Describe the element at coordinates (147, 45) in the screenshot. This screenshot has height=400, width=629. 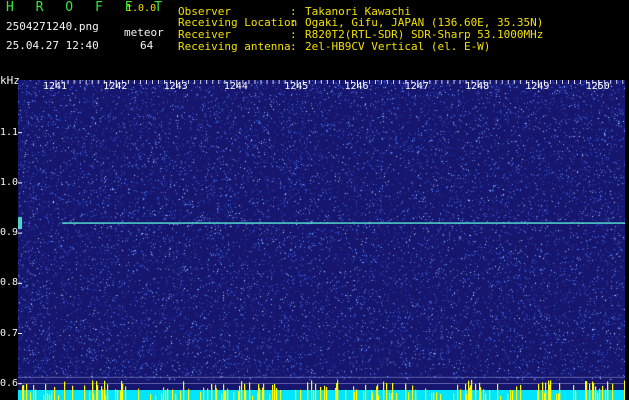
I see `meteor-count: 64` at that location.